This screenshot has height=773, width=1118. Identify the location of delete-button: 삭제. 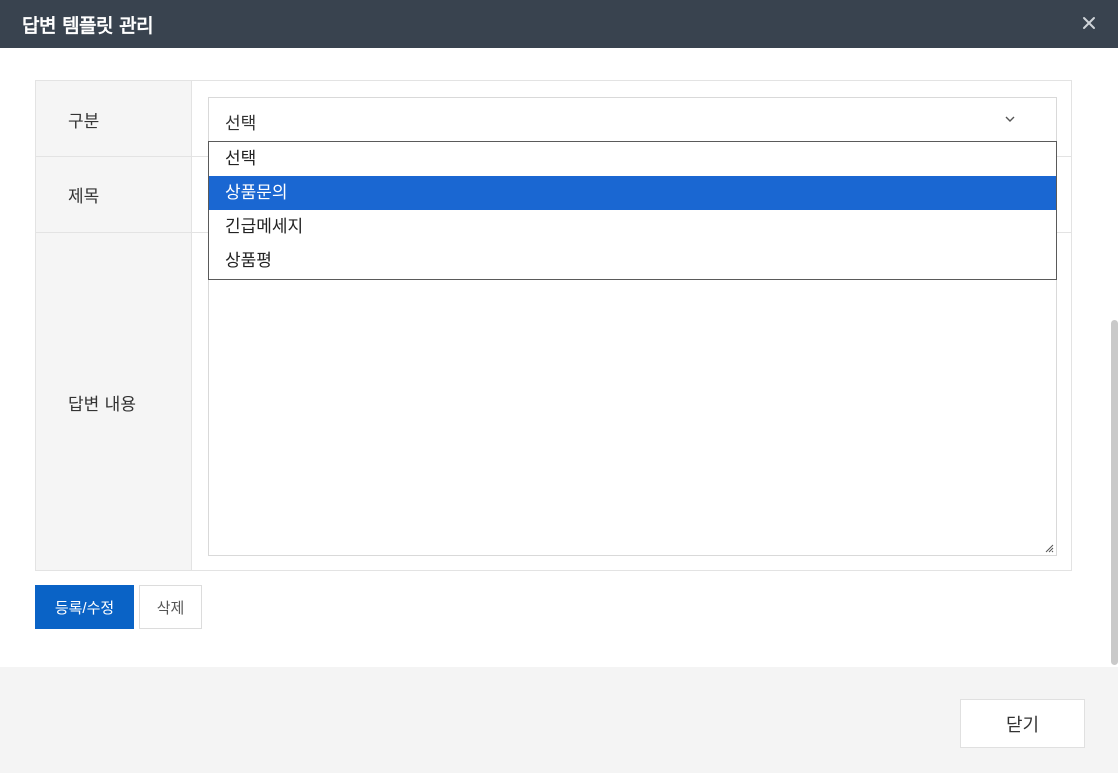
(170, 607).